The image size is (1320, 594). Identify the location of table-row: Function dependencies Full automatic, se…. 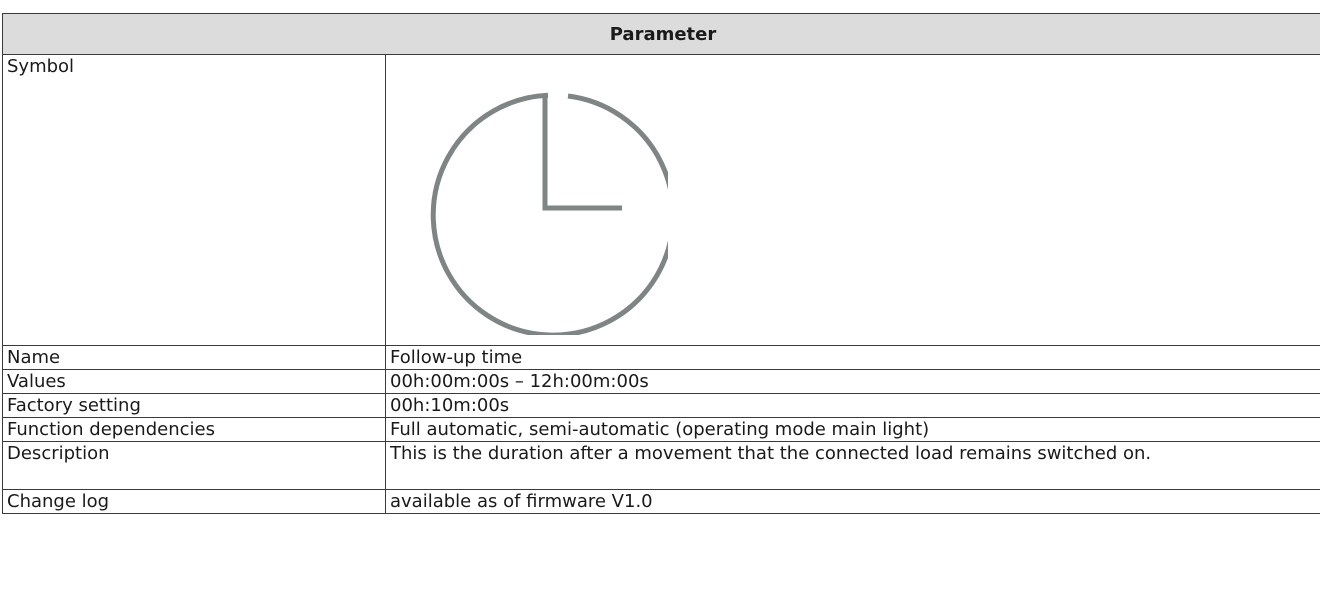
(661, 429).